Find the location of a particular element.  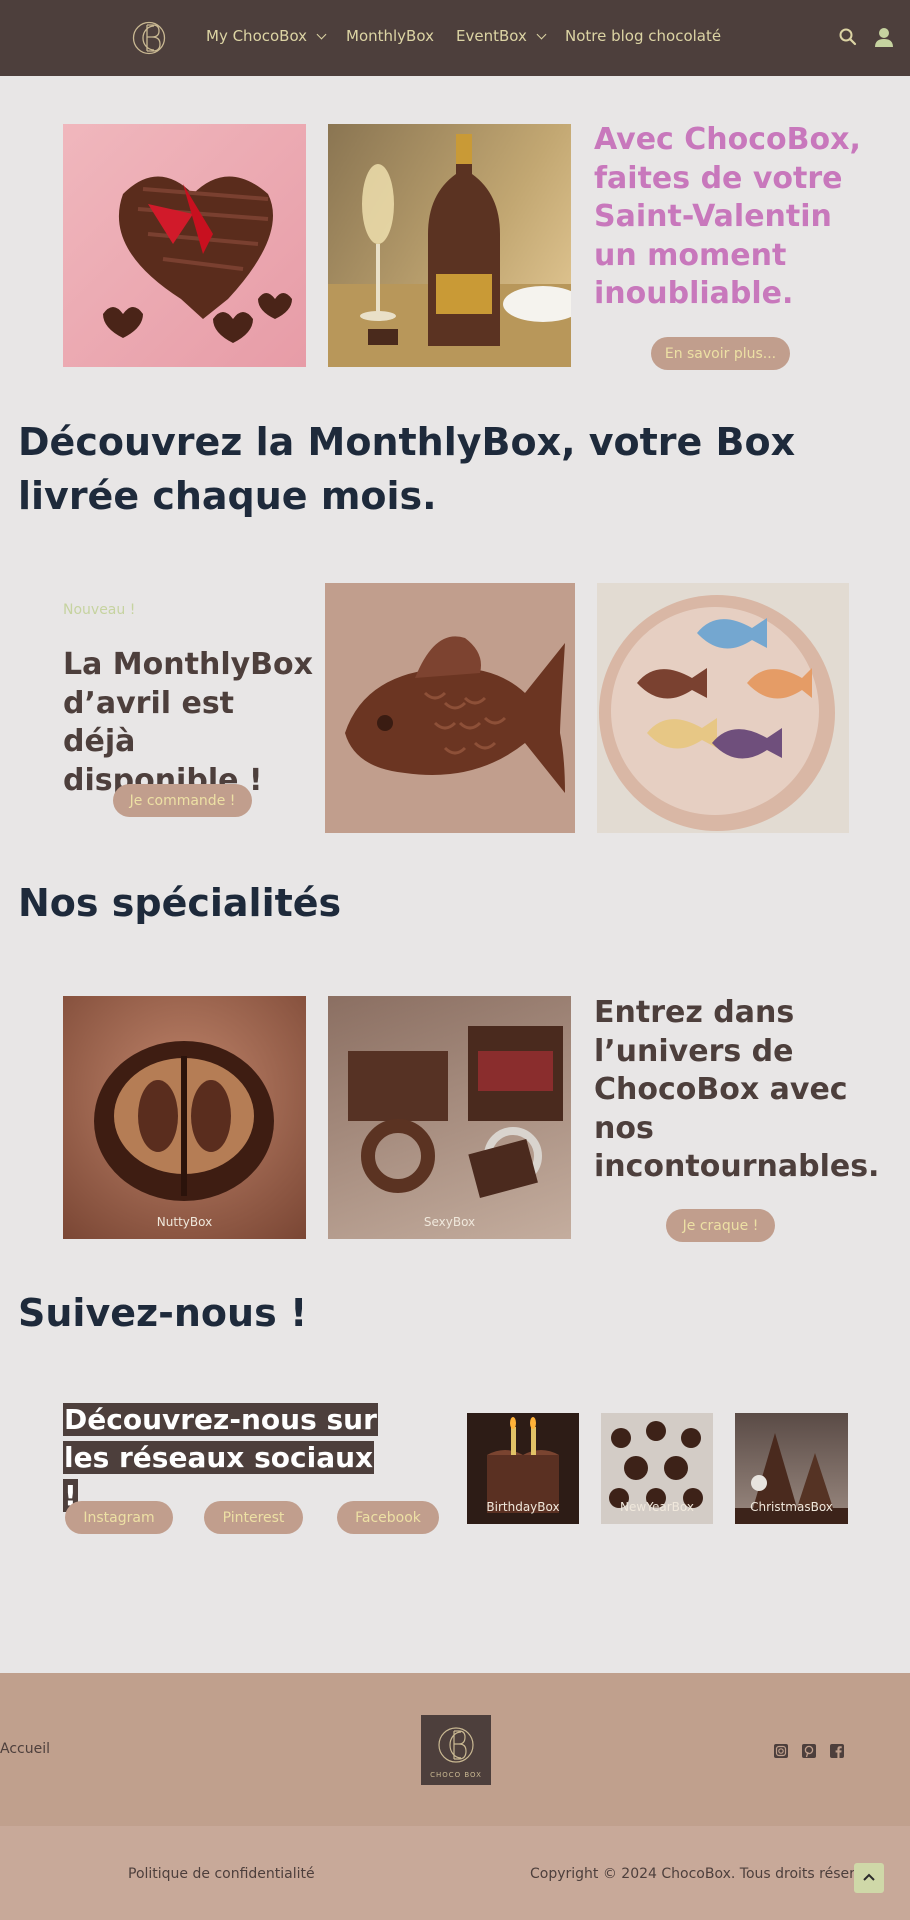

social-heading: Découvrez-nous sur les réseaux sociaux ! is located at coordinates (228, 1458).